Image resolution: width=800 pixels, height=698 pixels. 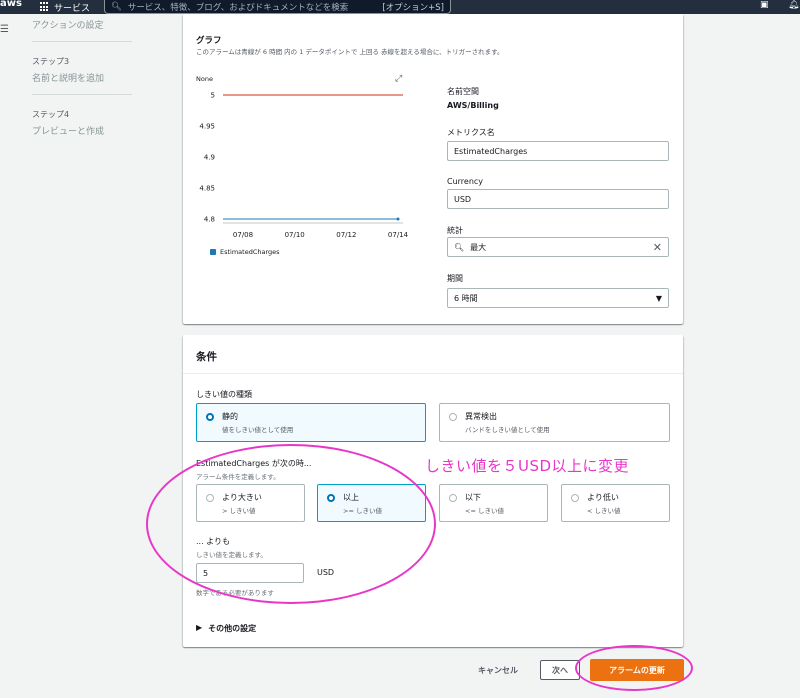 I want to click on currency-input: USD, so click(x=558, y=199).